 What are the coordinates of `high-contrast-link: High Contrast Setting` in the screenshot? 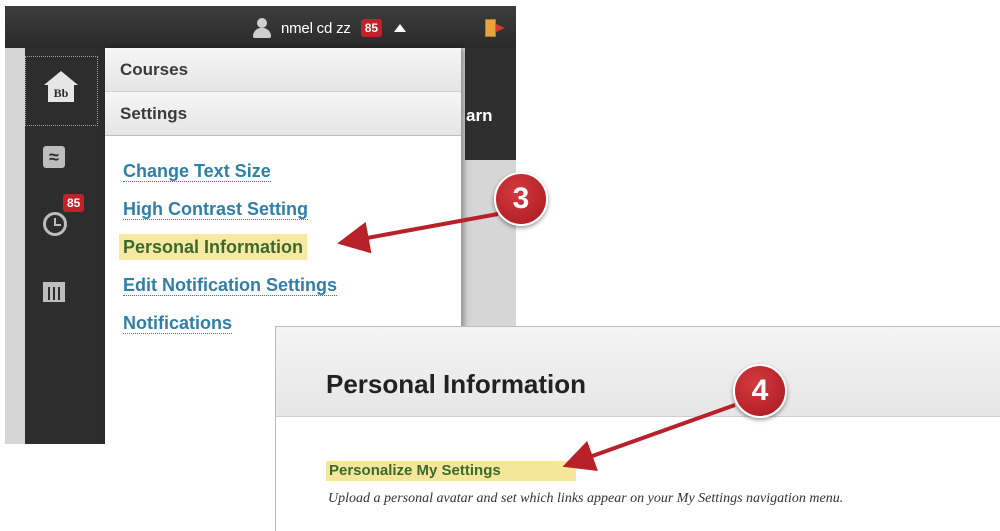 It's located at (215, 209).